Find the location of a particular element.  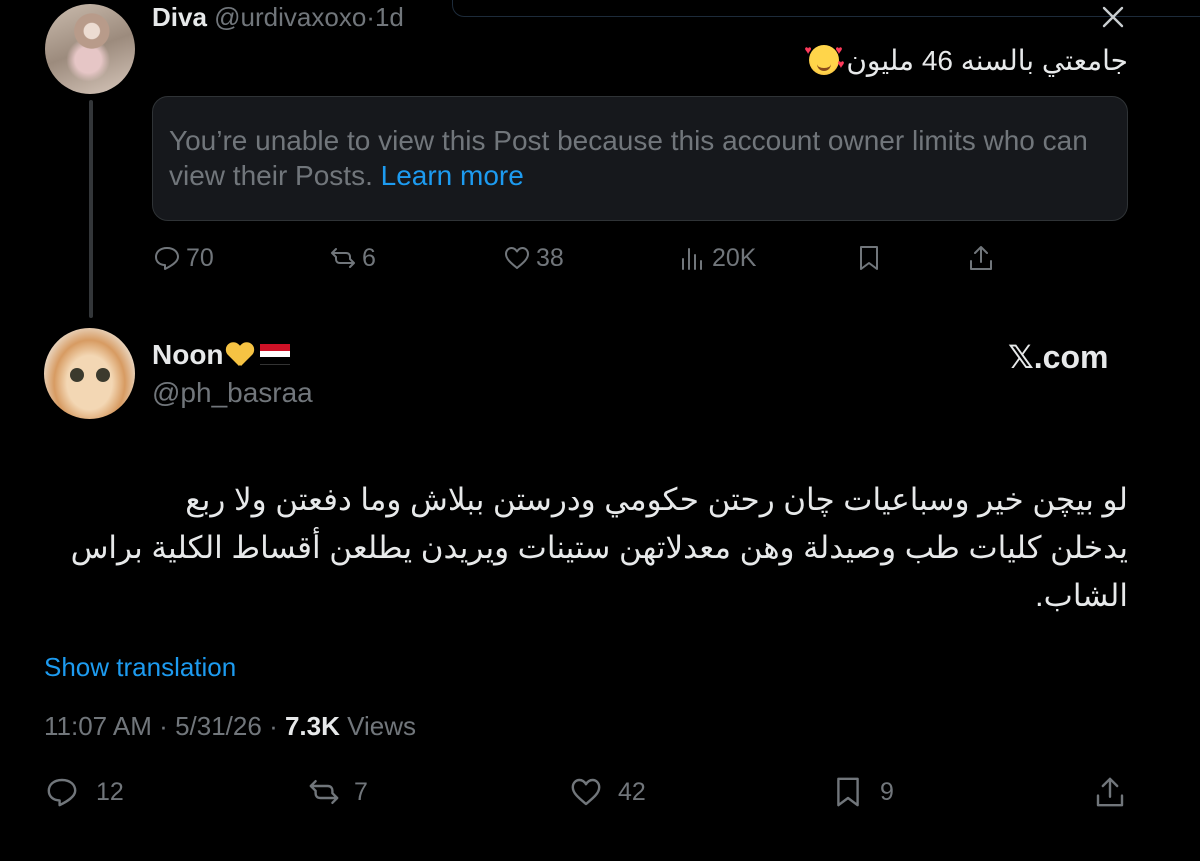

smiling-face-with-hearts-emoji: ♥ ♥ ♥ is located at coordinates (825, 59).